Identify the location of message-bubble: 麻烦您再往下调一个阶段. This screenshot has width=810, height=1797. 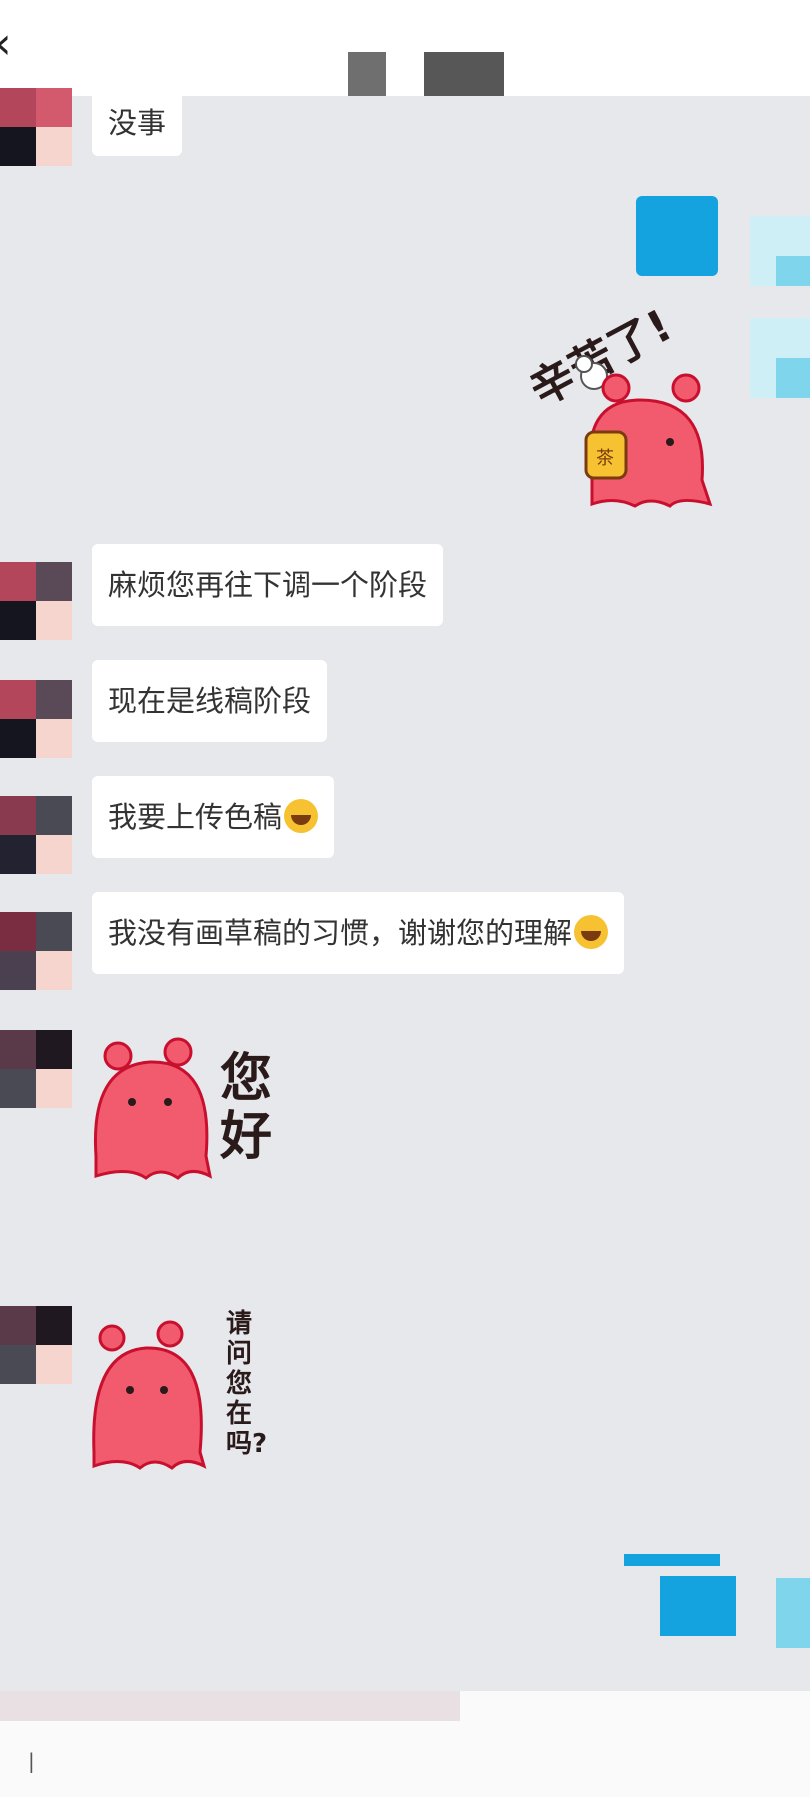
(268, 585).